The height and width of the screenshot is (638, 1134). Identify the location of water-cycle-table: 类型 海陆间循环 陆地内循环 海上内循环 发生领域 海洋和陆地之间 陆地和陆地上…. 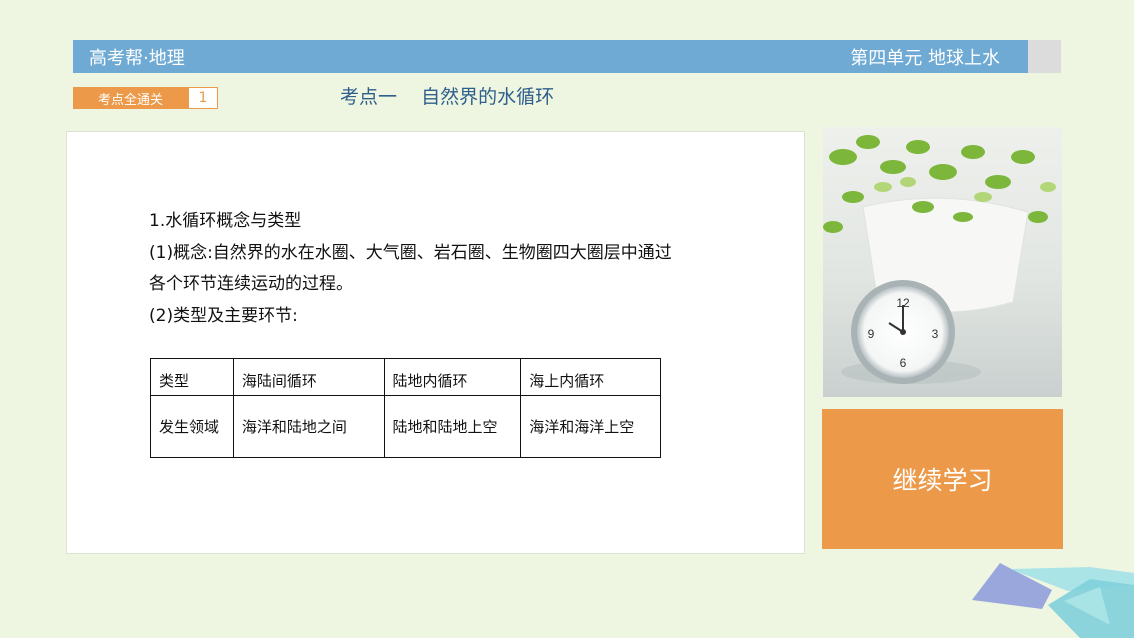
(405, 408).